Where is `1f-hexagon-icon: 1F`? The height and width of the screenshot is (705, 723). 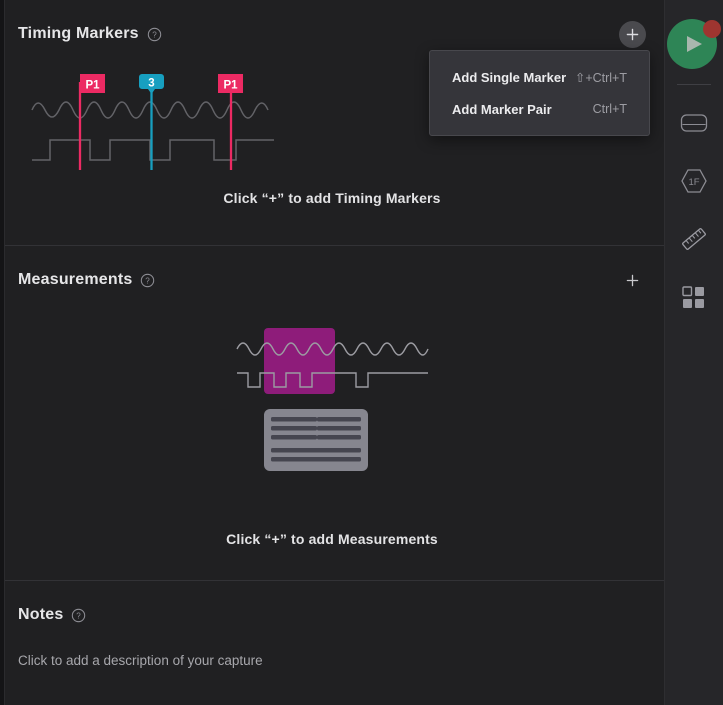
1f-hexagon-icon: 1F is located at coordinates (694, 181).